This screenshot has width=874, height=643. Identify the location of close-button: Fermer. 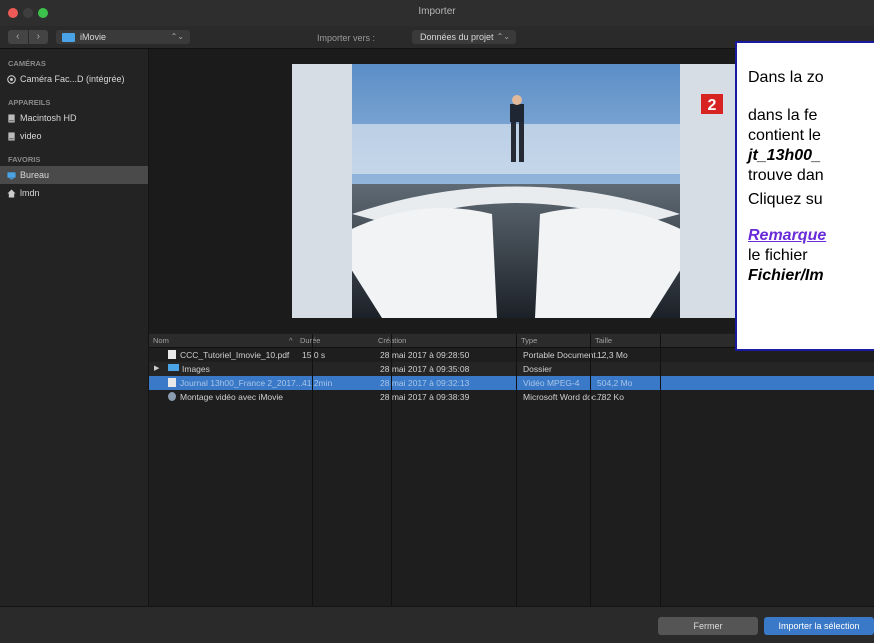
(708, 626).